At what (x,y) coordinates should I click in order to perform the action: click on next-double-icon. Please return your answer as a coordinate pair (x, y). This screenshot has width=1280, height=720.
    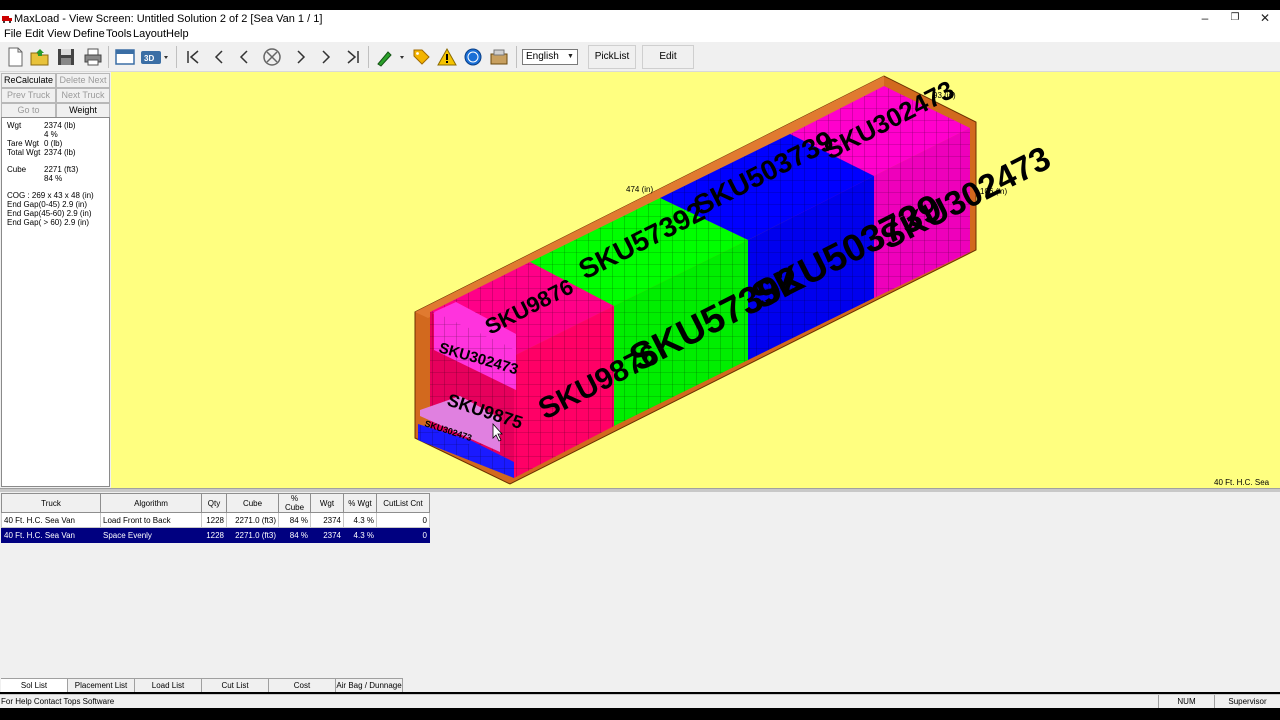
    Looking at the image, I should click on (326, 57).